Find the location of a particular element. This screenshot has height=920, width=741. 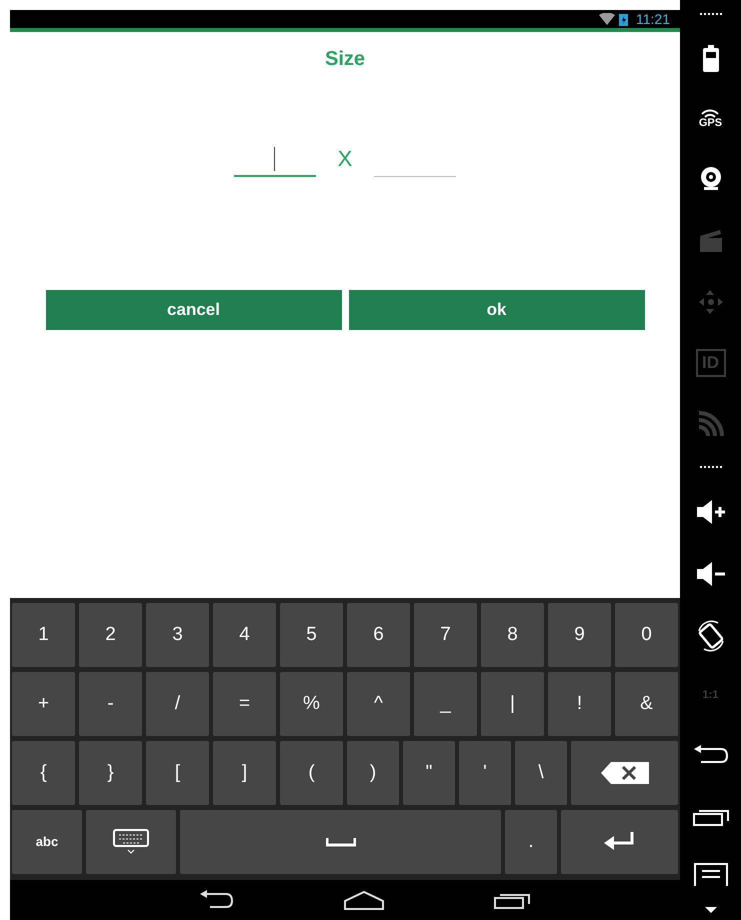

space-bar-icon is located at coordinates (341, 842).